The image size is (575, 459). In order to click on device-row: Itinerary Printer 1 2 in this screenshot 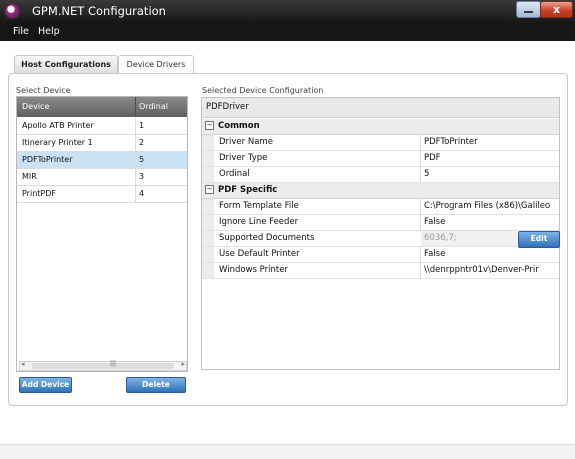, I will do `click(102, 143)`.